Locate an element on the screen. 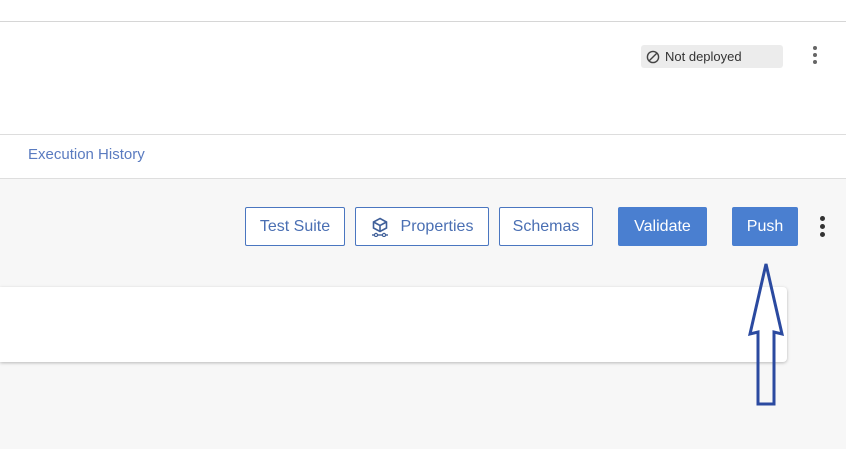 This screenshot has width=846, height=449. validate-label: Validate is located at coordinates (662, 226).